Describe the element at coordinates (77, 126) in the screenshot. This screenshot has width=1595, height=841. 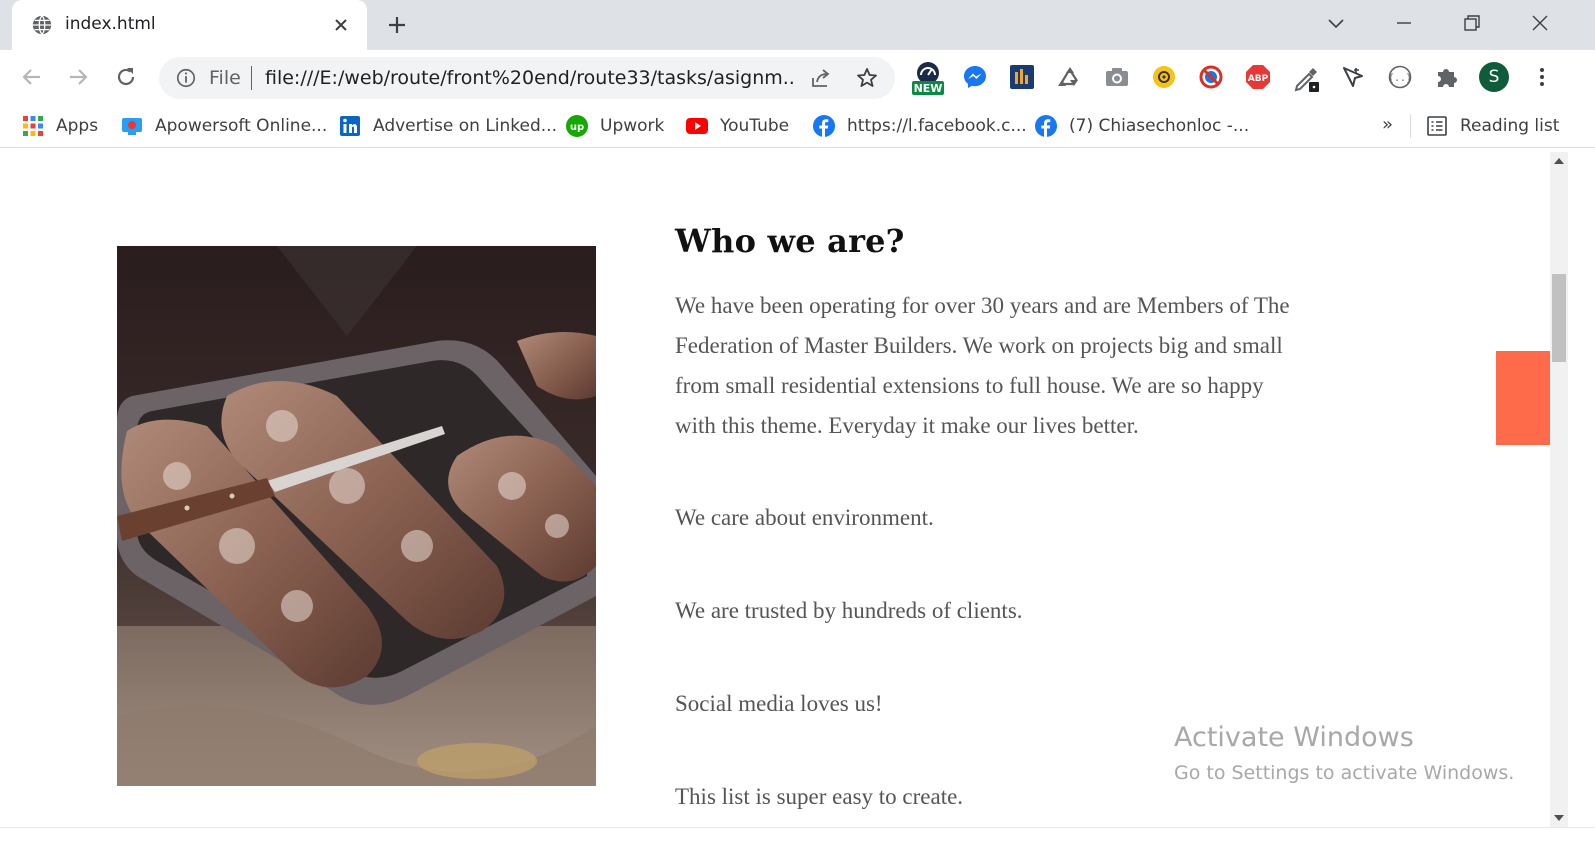
I see `bookmark-label: Apps` at that location.